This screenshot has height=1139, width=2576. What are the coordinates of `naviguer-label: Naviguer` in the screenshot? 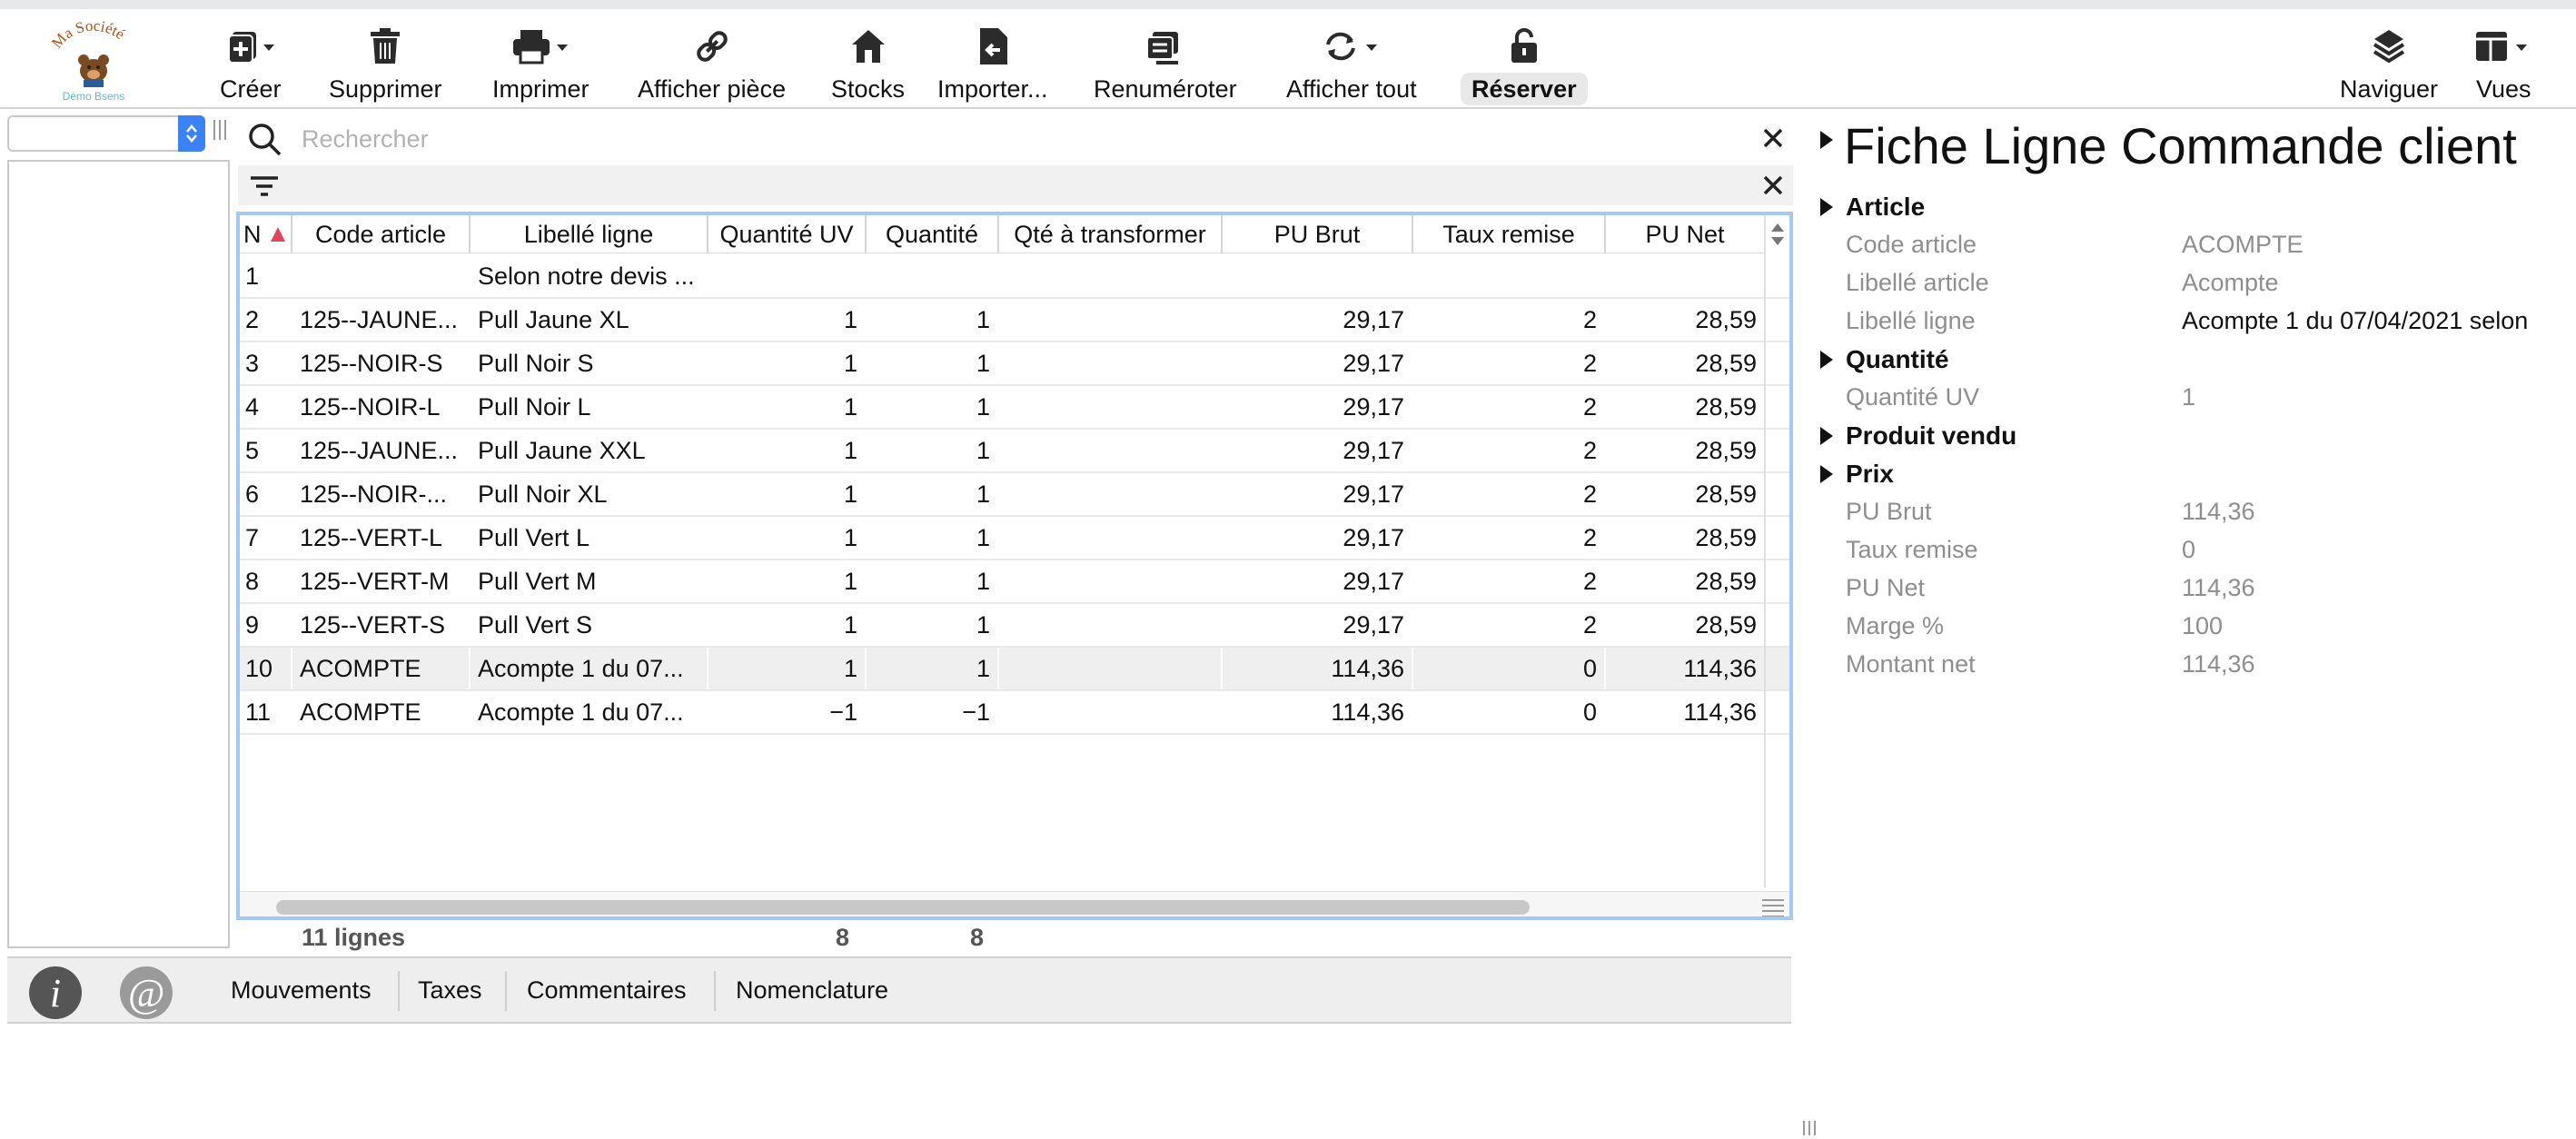 It's located at (2389, 89).